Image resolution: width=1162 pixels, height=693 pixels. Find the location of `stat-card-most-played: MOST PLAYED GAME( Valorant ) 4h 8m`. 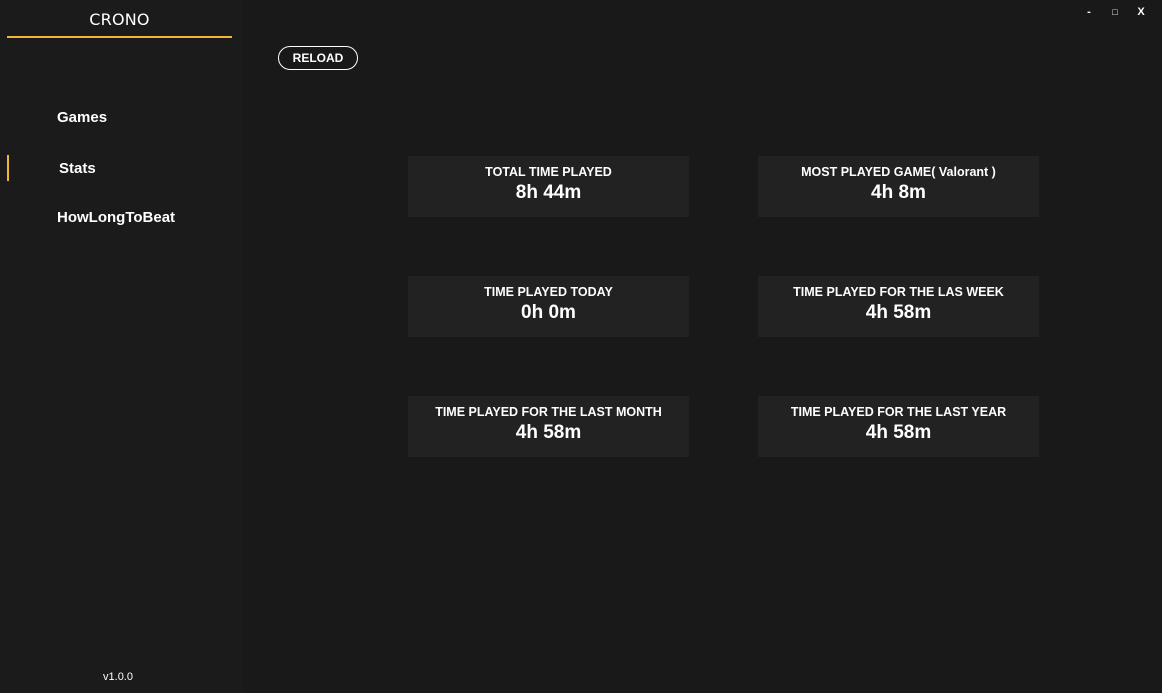

stat-card-most-played: MOST PLAYED GAME( Valorant ) 4h 8m is located at coordinates (898, 186).